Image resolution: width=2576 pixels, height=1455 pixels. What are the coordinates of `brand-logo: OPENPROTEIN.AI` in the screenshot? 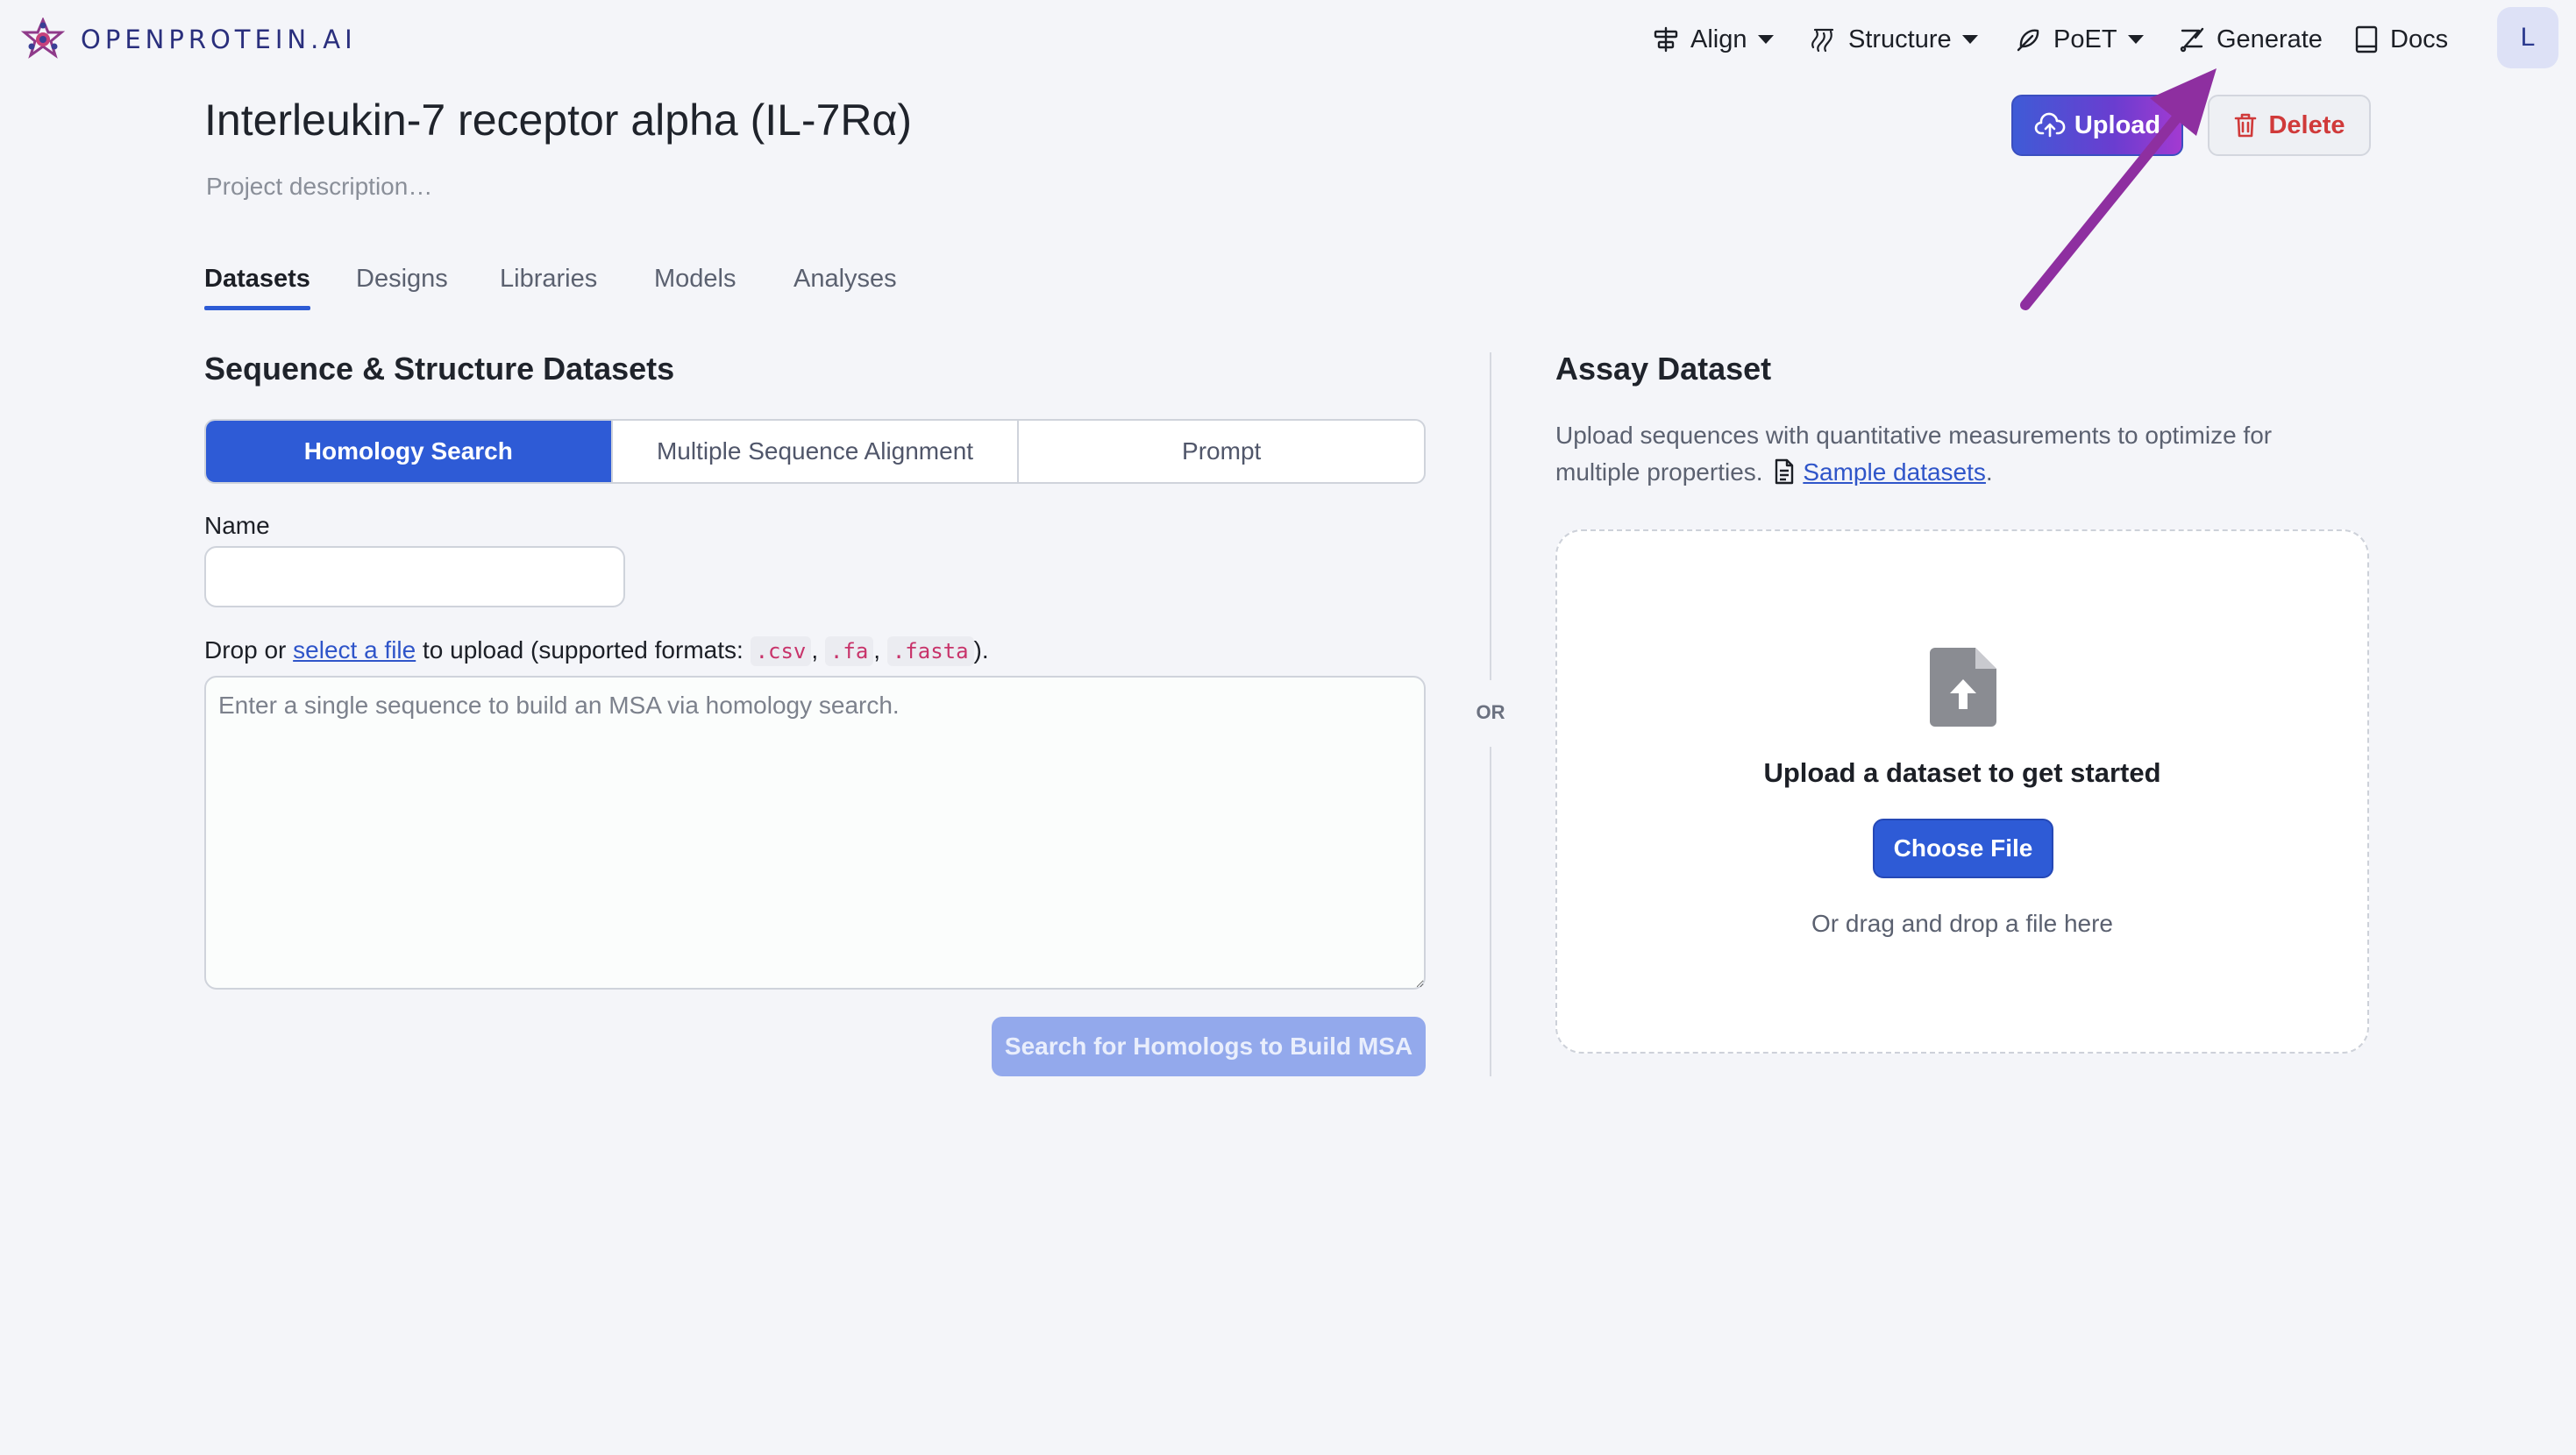 It's located at (189, 39).